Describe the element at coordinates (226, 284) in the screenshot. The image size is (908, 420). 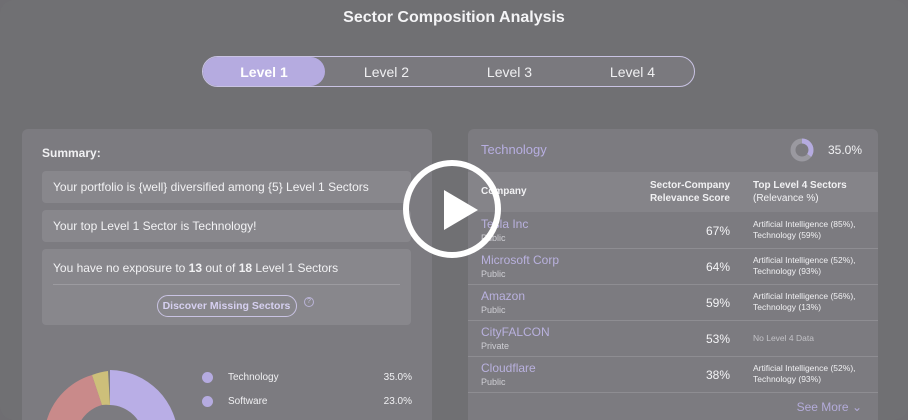
I see `divider` at that location.